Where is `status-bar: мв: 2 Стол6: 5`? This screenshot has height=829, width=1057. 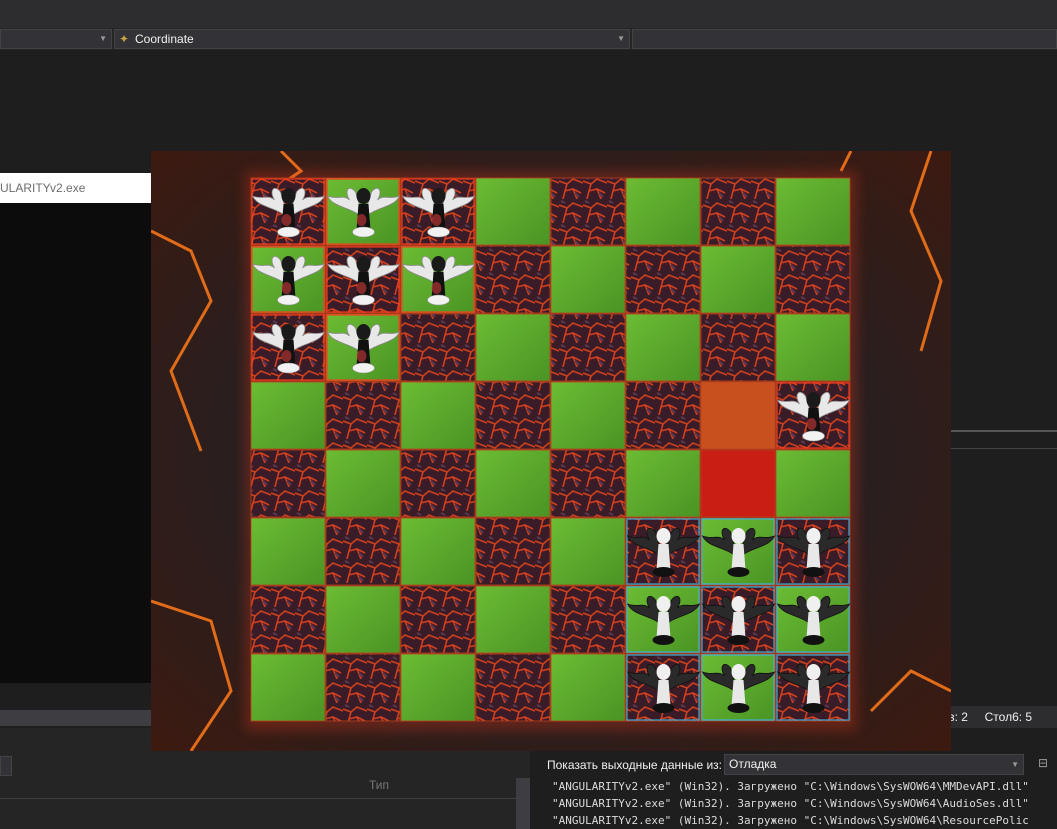 status-bar: мв: 2 Стол6: 5 is located at coordinates (998, 717).